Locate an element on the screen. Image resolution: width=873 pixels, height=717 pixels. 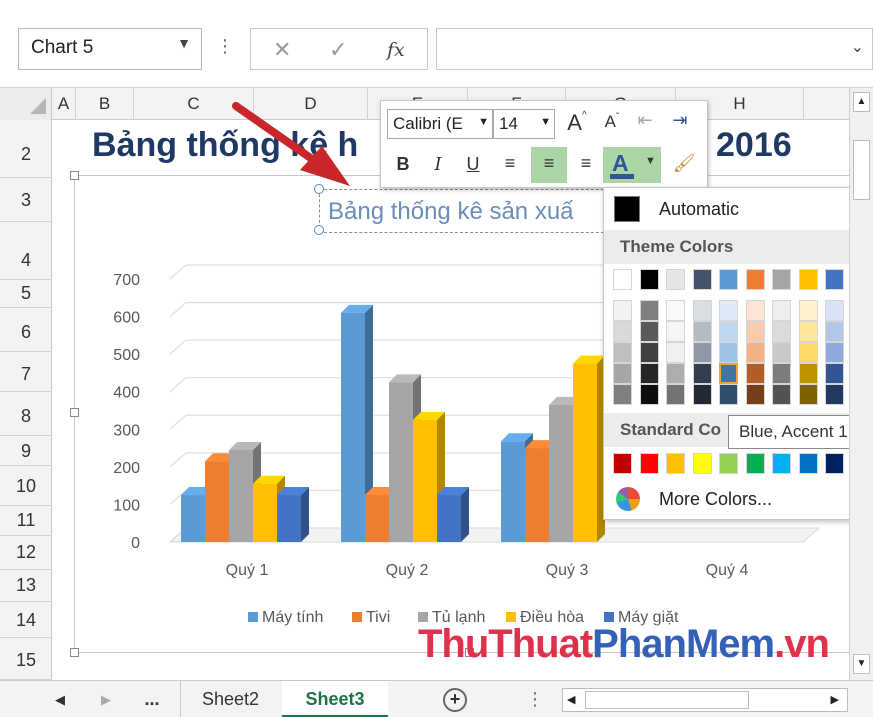
column-header-c: C is located at coordinates (194, 104).